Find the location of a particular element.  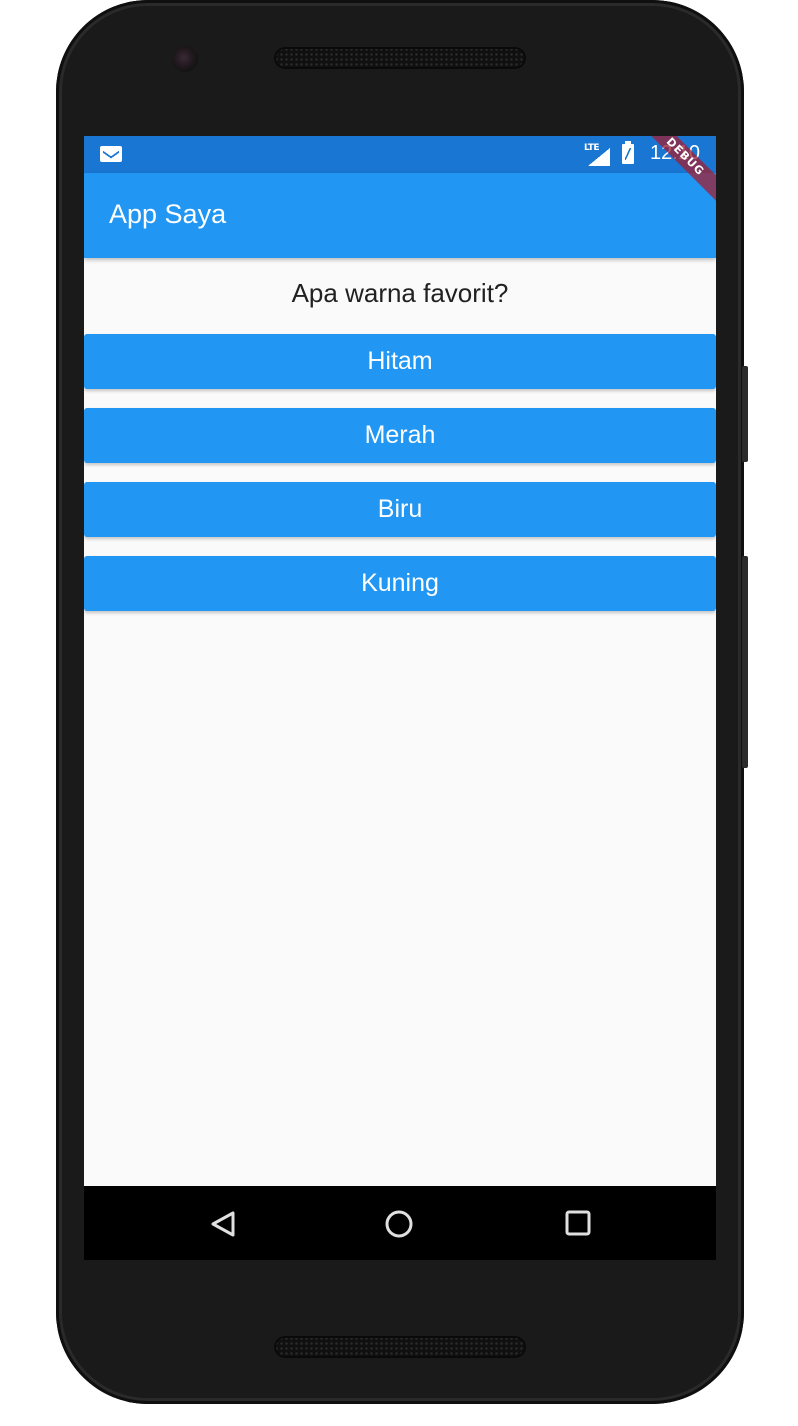

battery-charging-icon is located at coordinates (628, 152).